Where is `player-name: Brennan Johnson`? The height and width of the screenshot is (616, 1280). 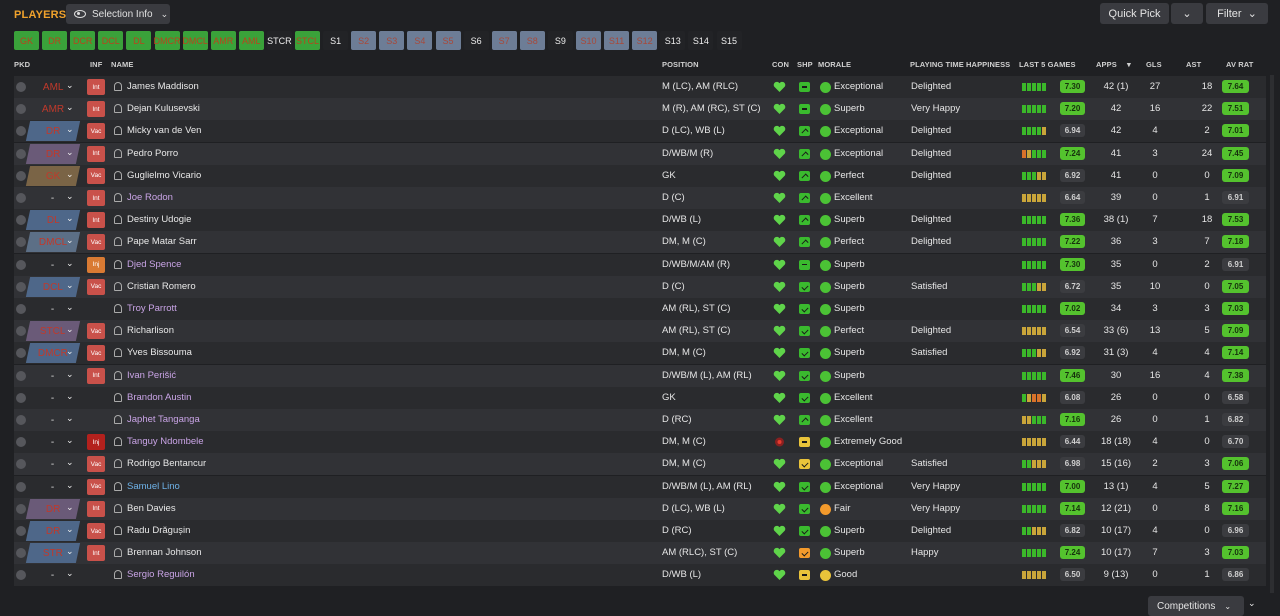
player-name: Brennan Johnson is located at coordinates (164, 552).